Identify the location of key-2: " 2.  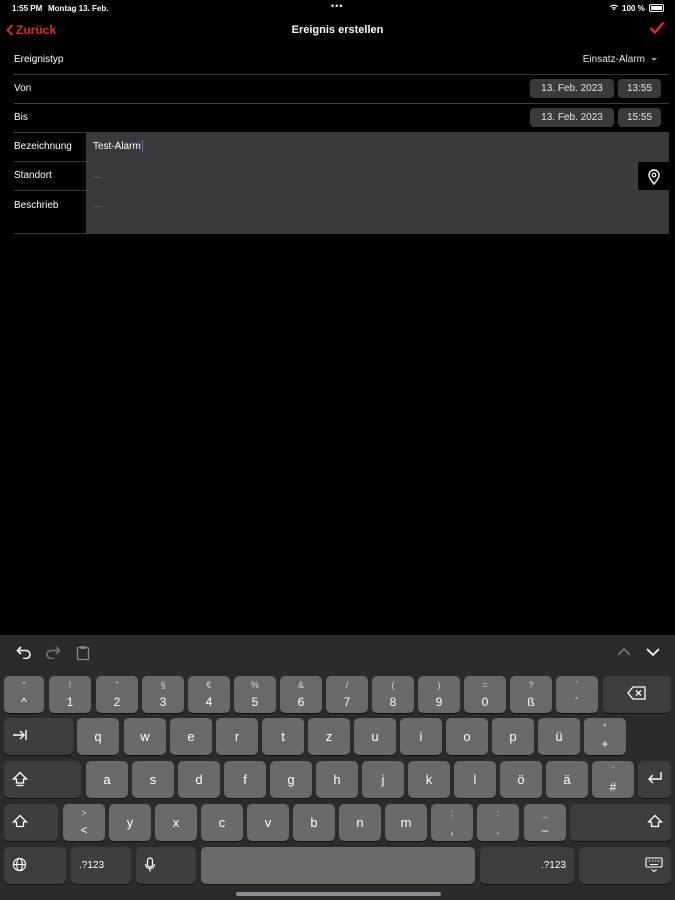
(117, 694).